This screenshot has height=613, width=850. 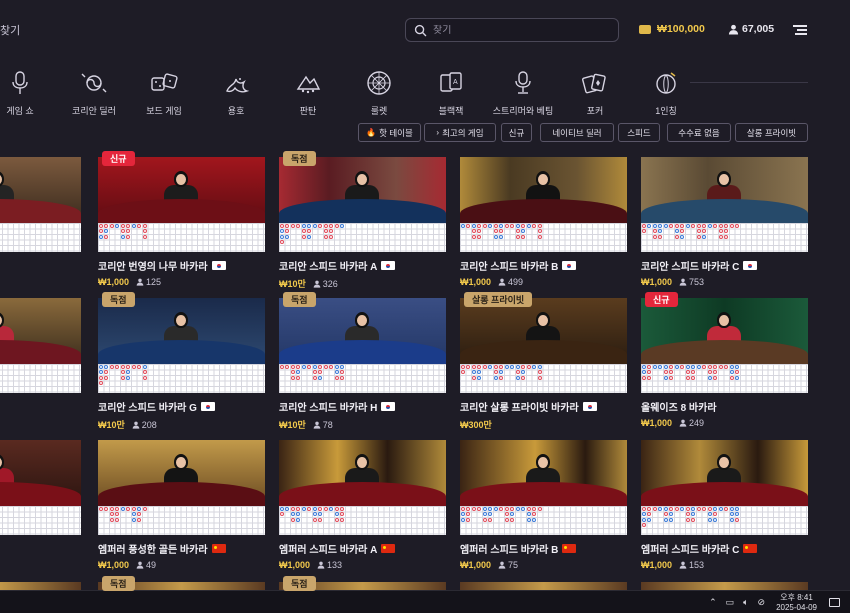 What do you see at coordinates (639, 132) in the screenshot?
I see `filter-chip: 스피드` at bounding box center [639, 132].